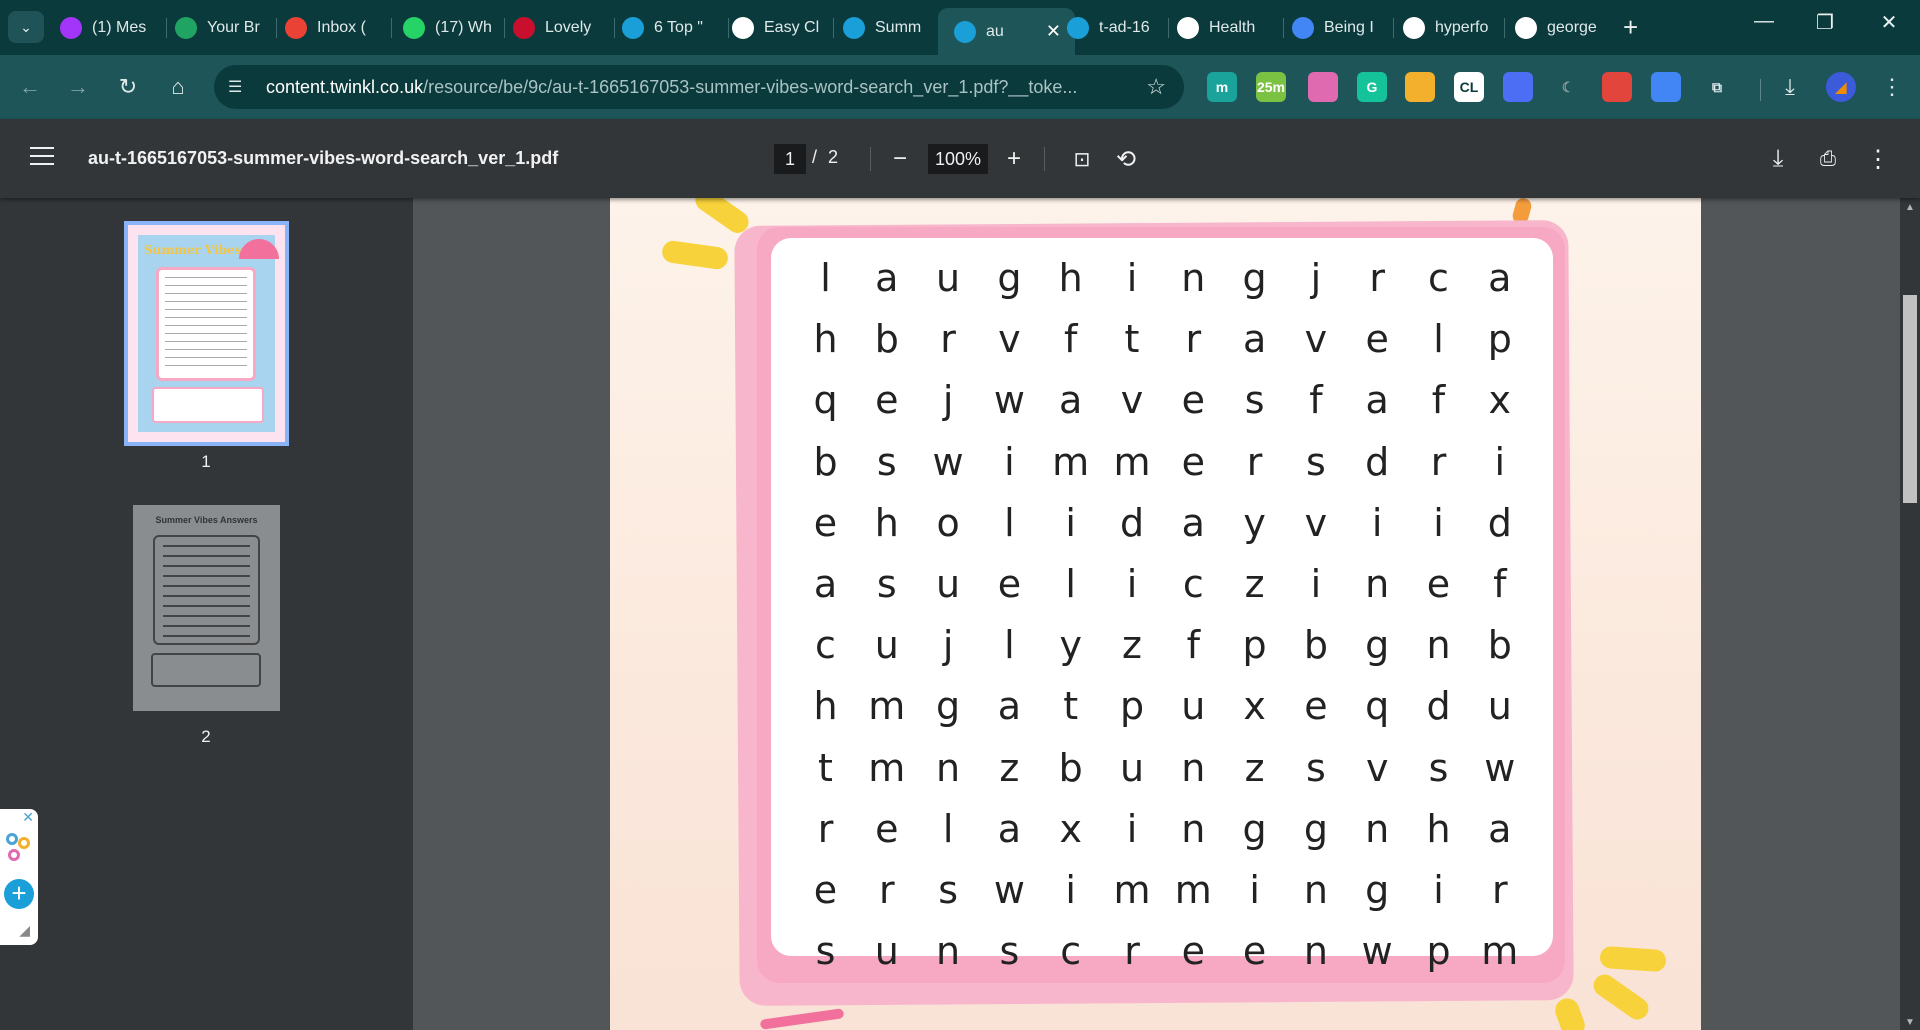 The height and width of the screenshot is (1030, 1920). I want to click on page-number-input: 1, so click(790, 159).